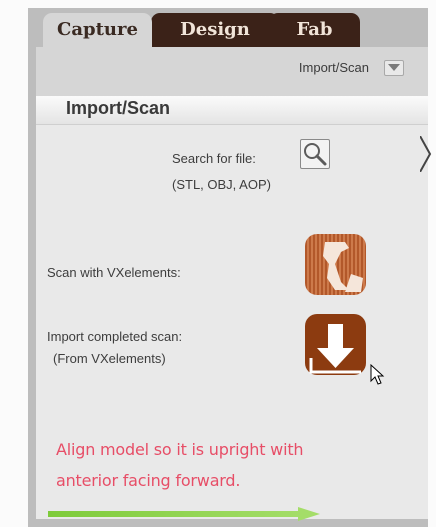  Describe the element at coordinates (97, 31) in the screenshot. I see `tab-capture: Capture` at that location.